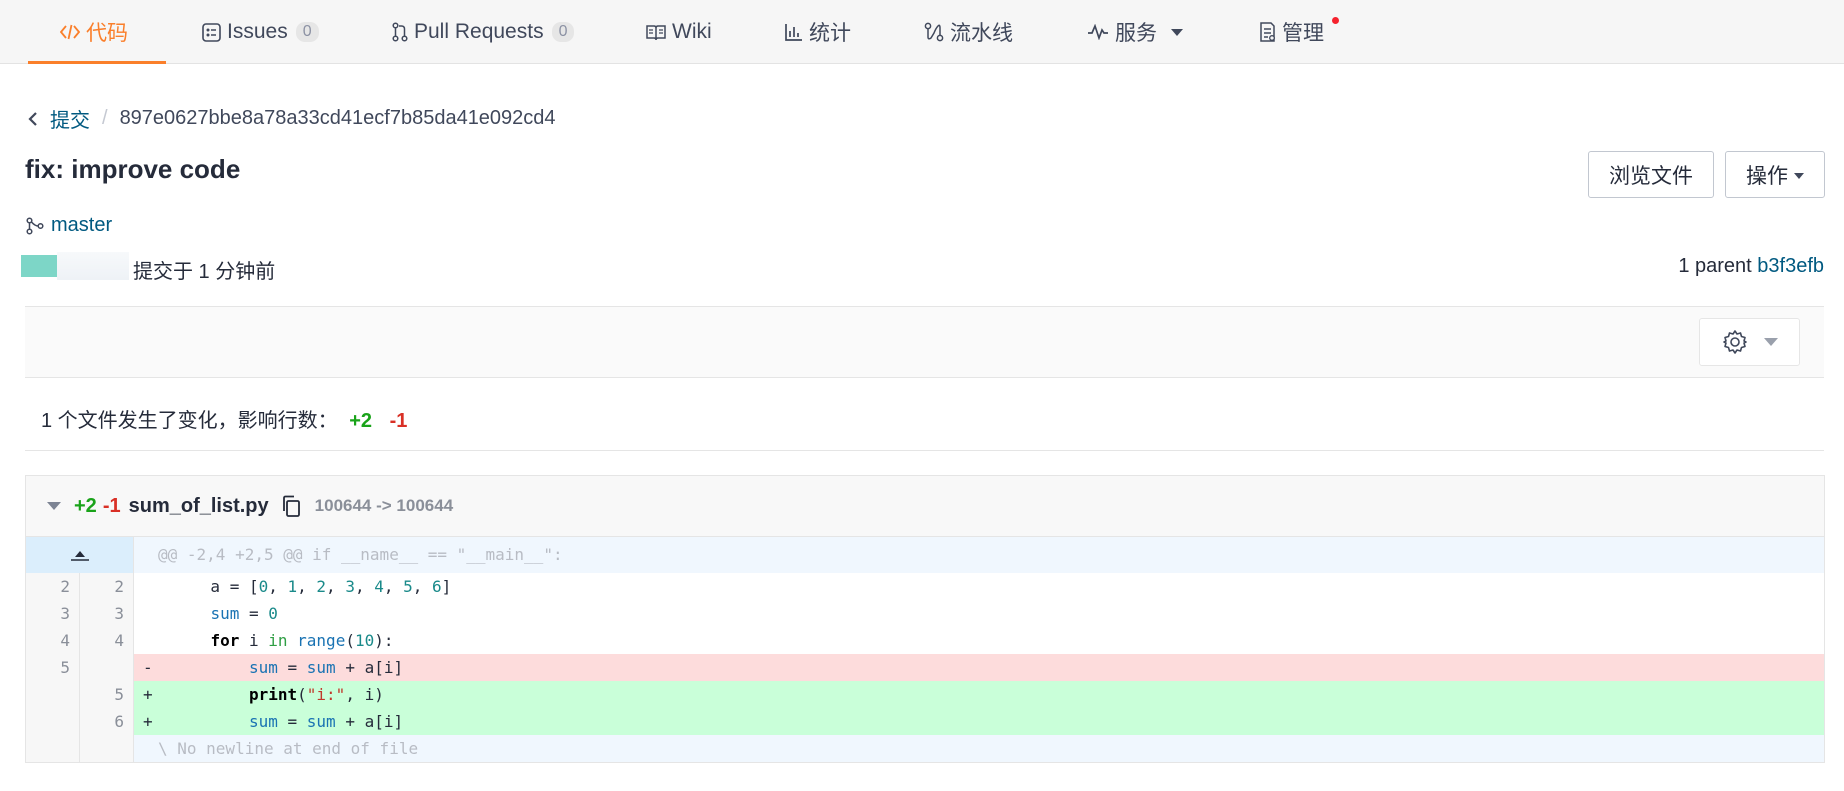 This screenshot has height=791, width=1844. What do you see at coordinates (291, 506) in the screenshot?
I see `copy-icon` at bounding box center [291, 506].